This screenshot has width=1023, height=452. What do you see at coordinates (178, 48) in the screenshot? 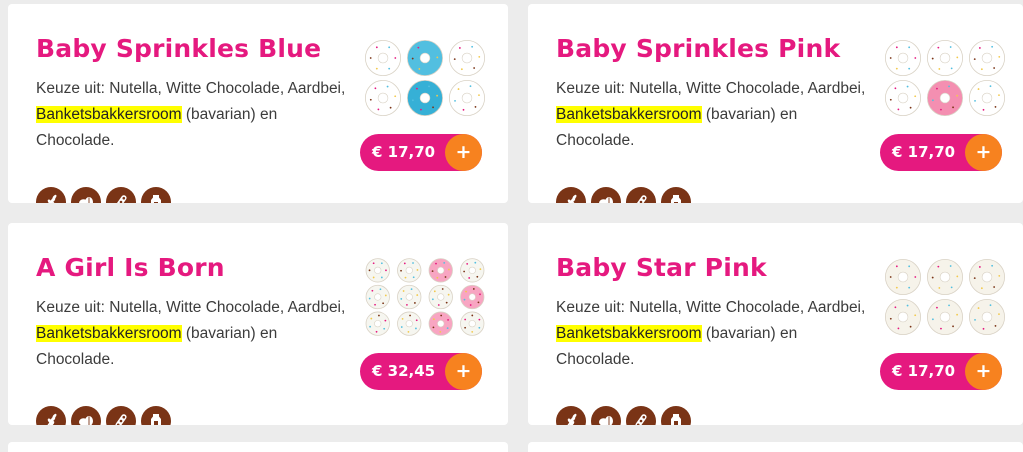
I see `product-title: Baby Sprinkles Blue` at bounding box center [178, 48].